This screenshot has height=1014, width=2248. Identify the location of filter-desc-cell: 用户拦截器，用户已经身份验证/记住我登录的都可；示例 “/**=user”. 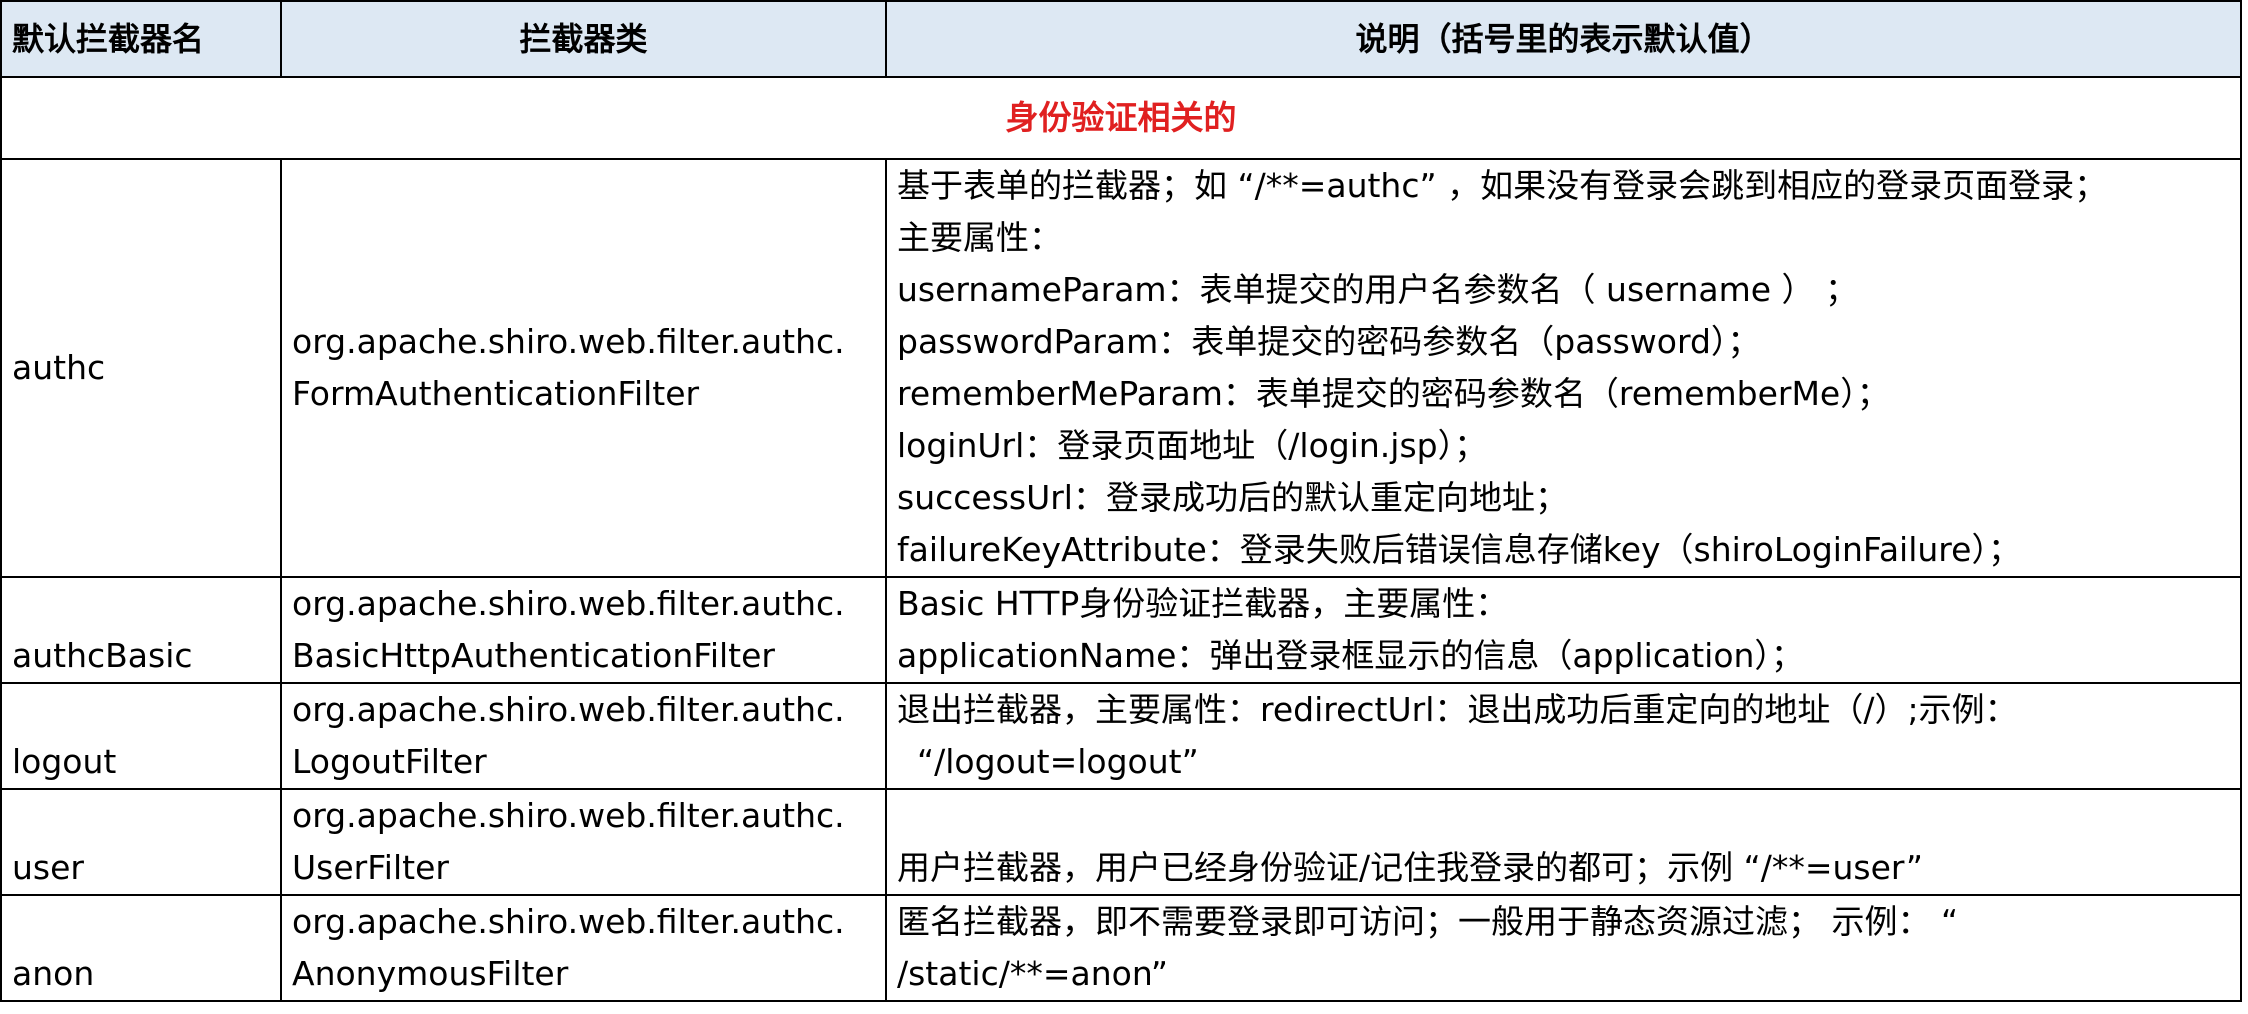
(1563, 842).